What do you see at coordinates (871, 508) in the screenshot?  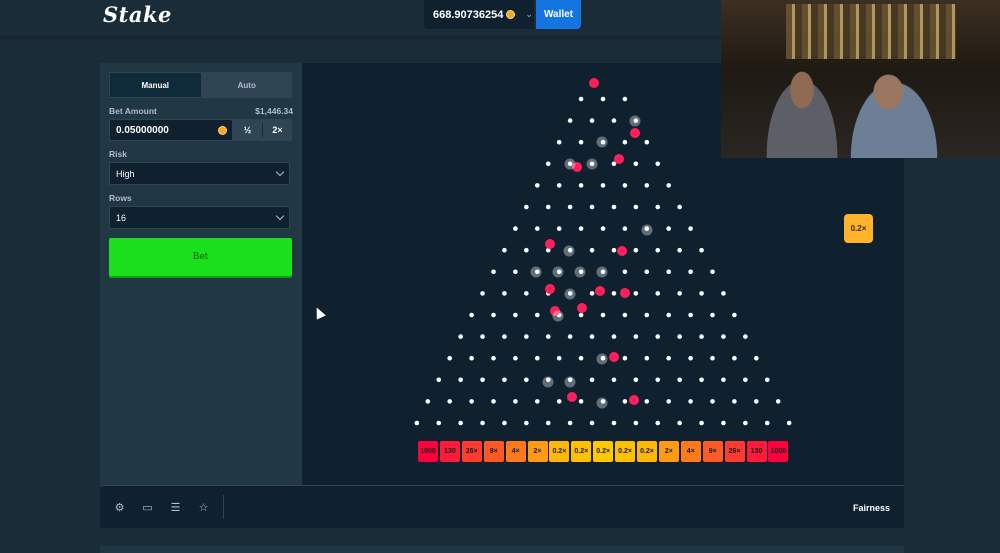 I see `fairness-link: Fairness` at bounding box center [871, 508].